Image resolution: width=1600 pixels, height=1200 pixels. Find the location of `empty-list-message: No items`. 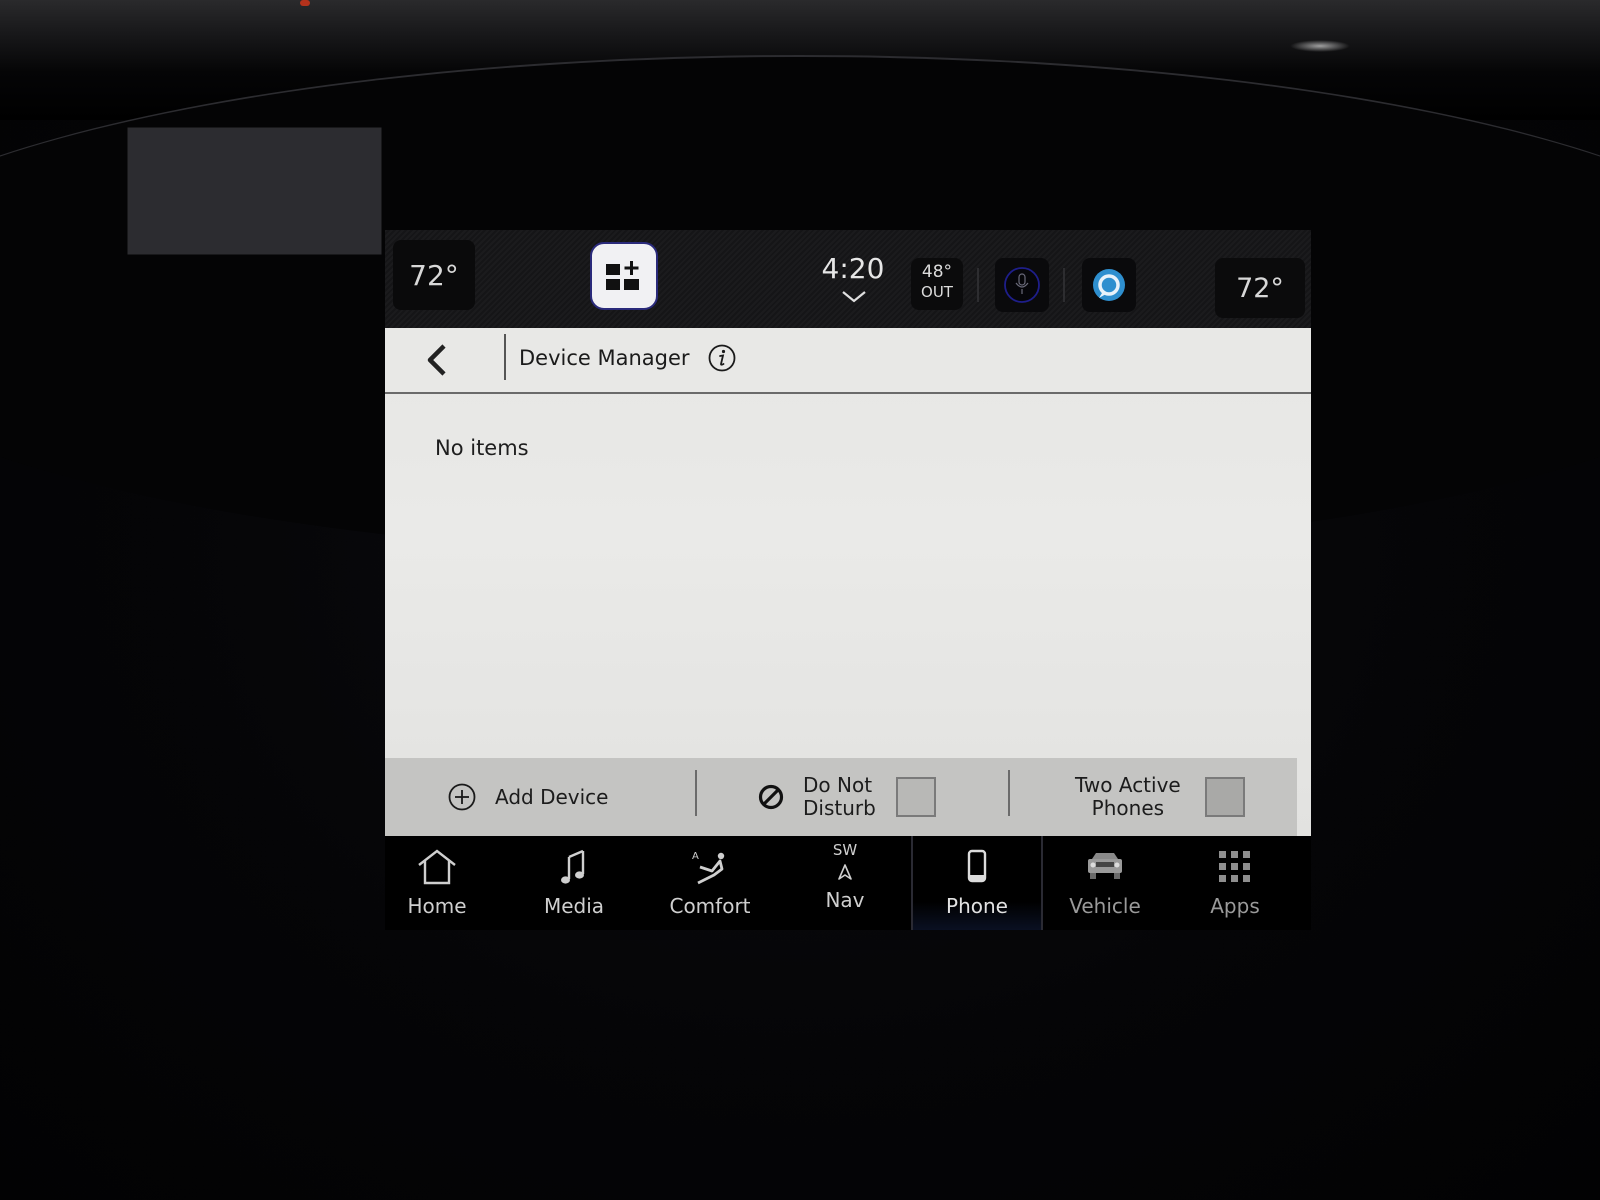

empty-list-message: No items is located at coordinates (482, 448).